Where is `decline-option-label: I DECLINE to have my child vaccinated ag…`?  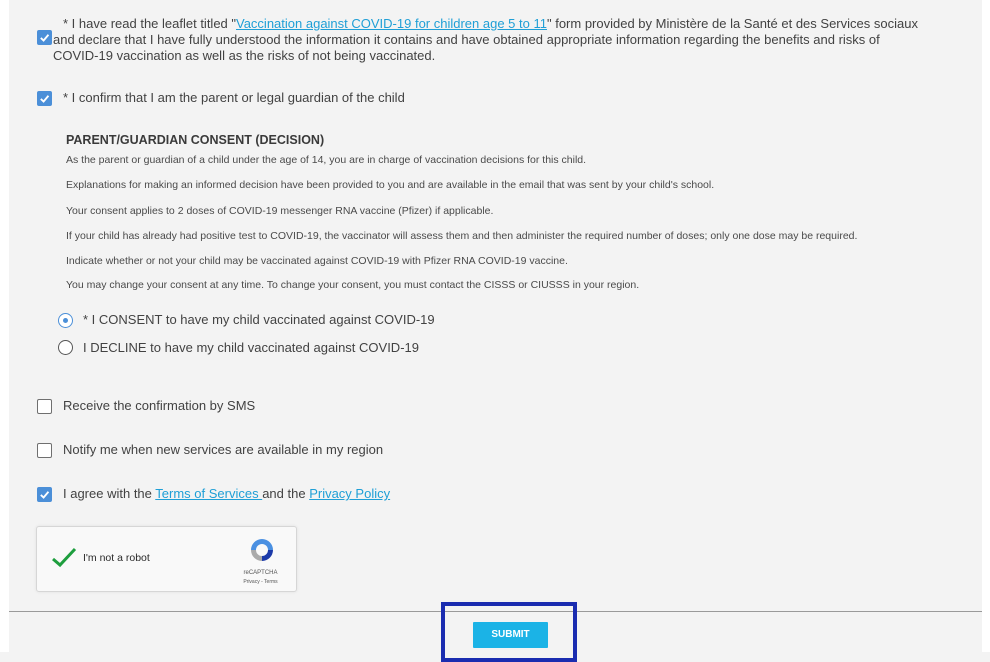 decline-option-label: I DECLINE to have my child vaccinated ag… is located at coordinates (251, 347).